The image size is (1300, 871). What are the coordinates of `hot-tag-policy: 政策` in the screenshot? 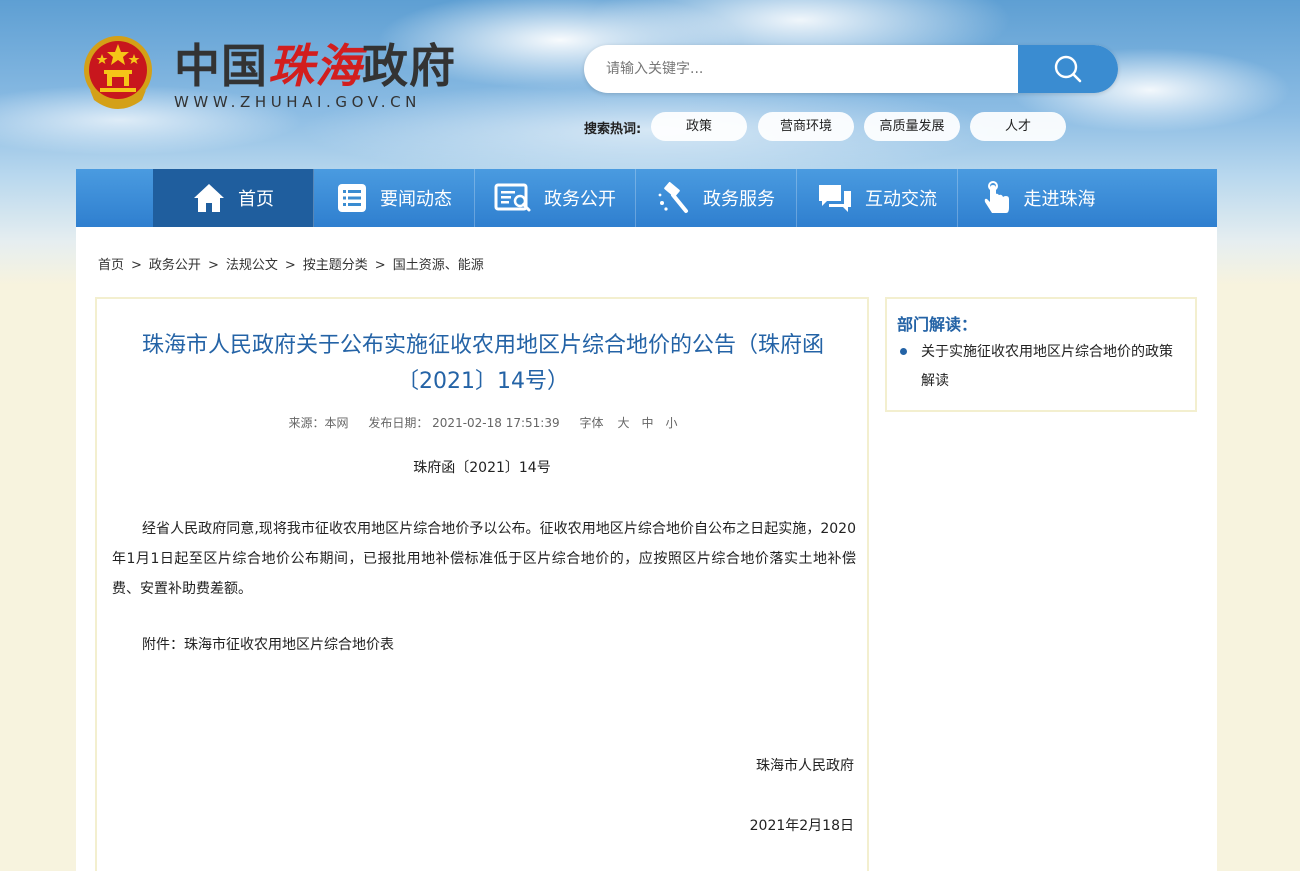 It's located at (699, 126).